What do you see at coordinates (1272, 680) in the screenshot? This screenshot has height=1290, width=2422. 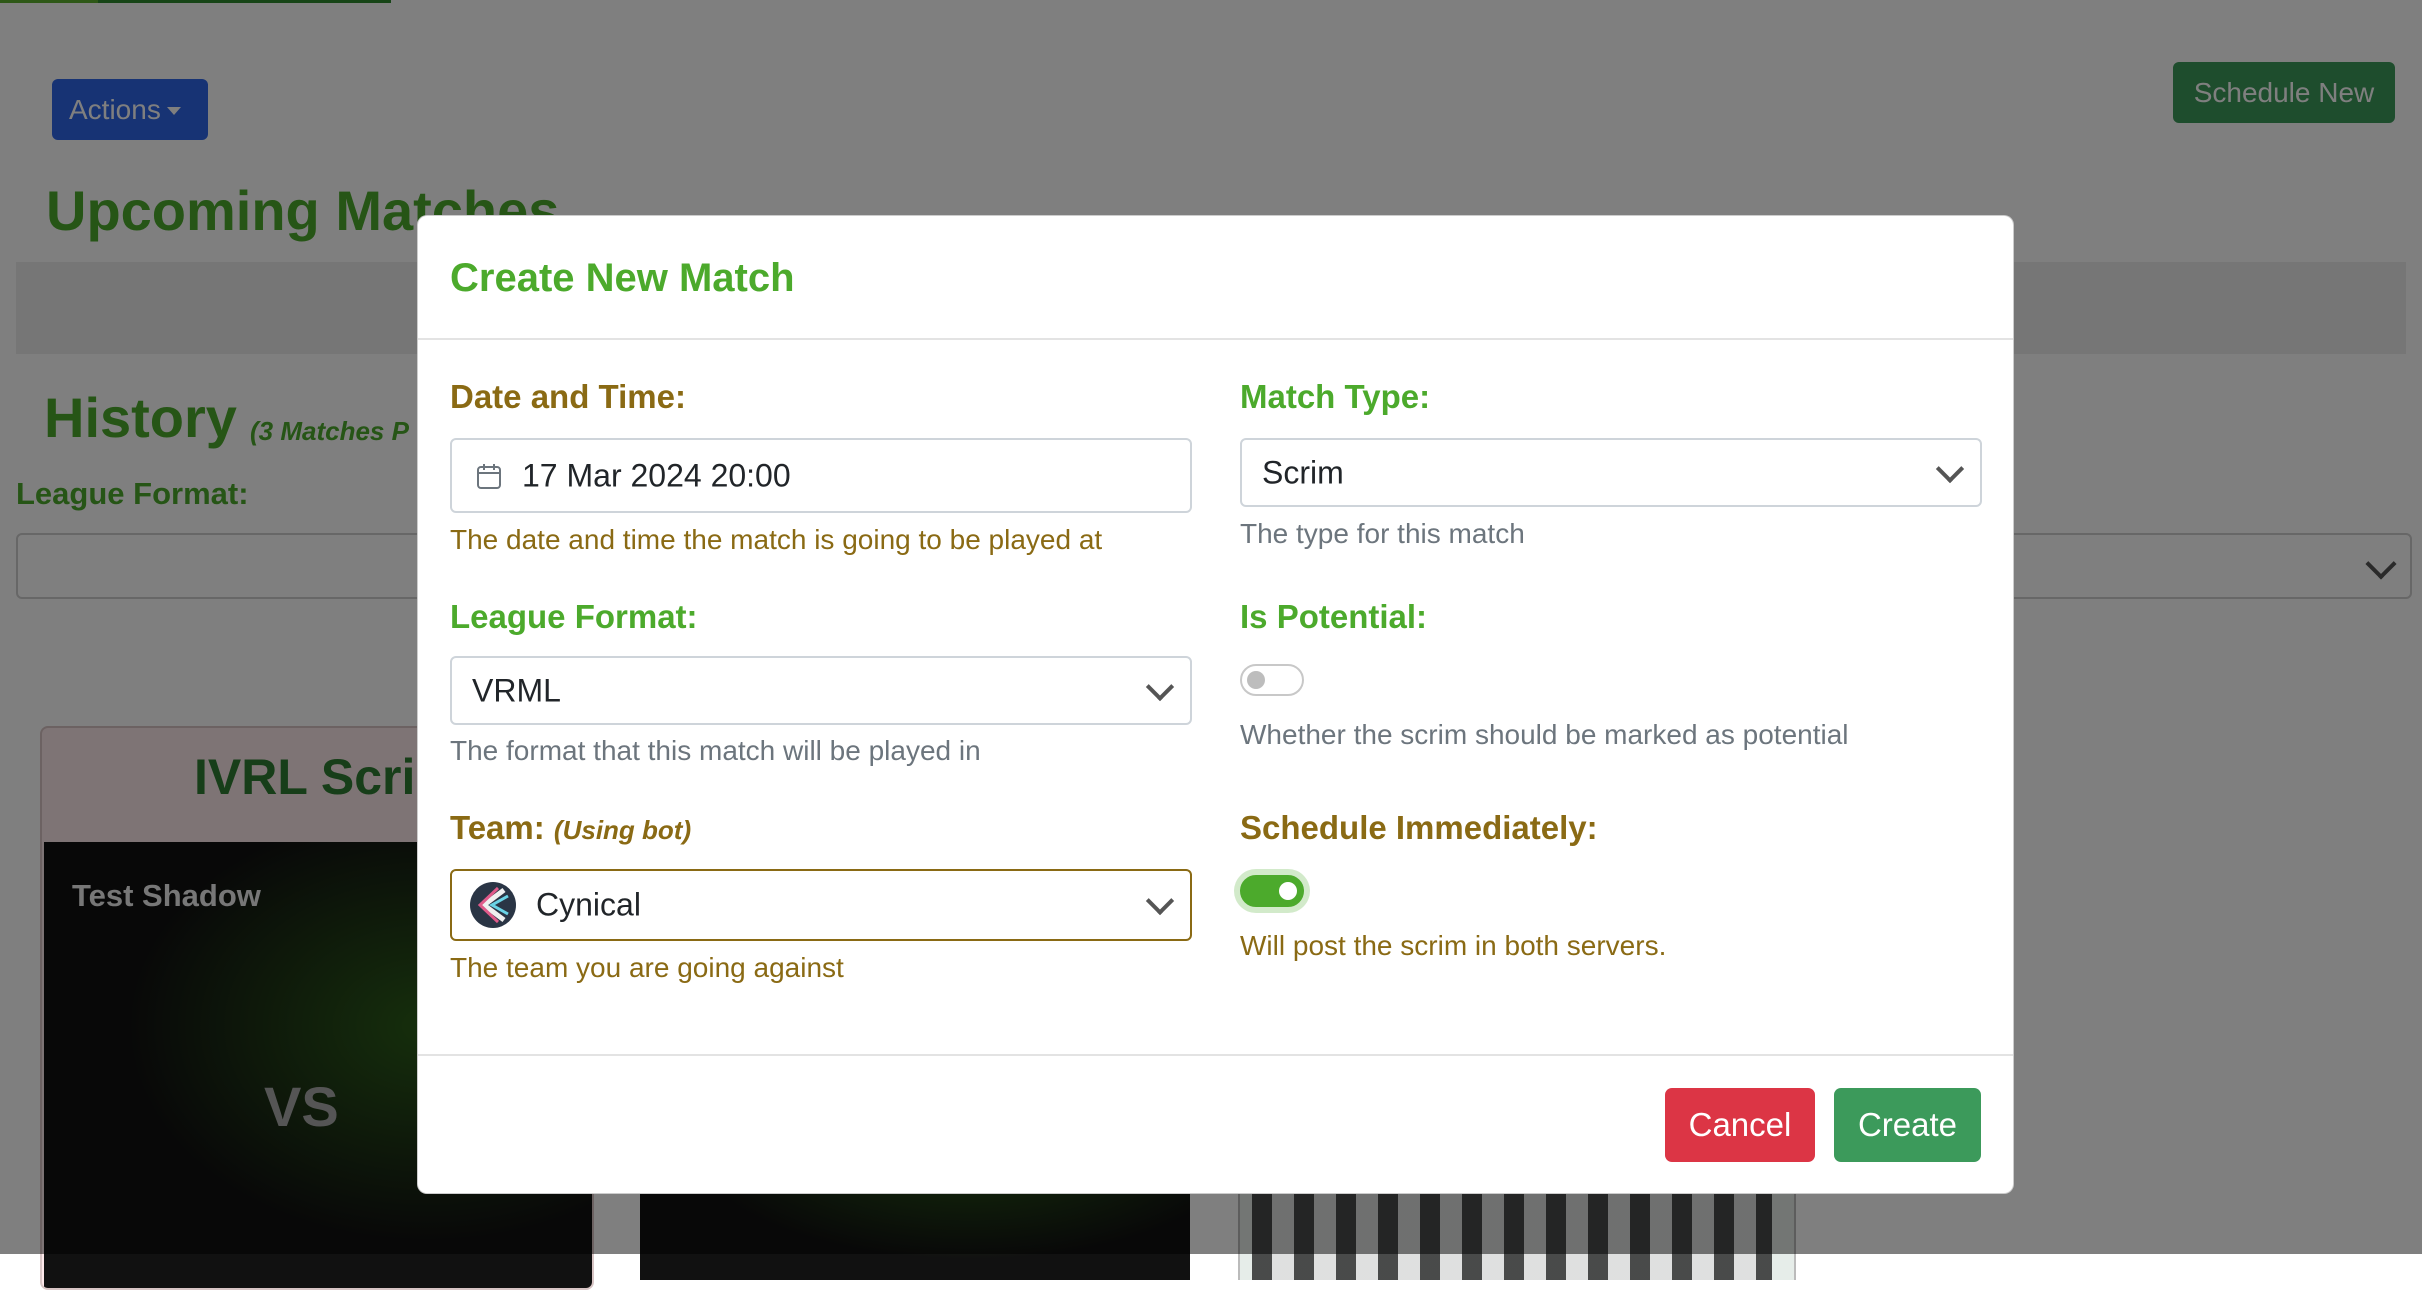 I see `is-potential-toggle` at bounding box center [1272, 680].